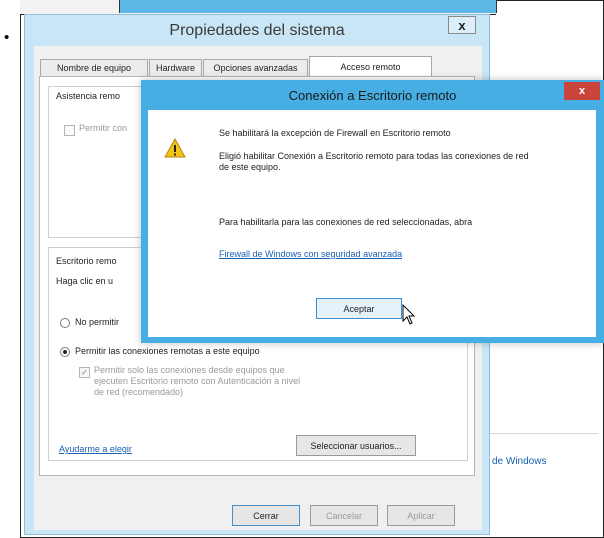 This screenshot has height=538, width=604. Describe the element at coordinates (85, 281) in the screenshot. I see `remote-desktop-hint: Haga clic en u` at that location.